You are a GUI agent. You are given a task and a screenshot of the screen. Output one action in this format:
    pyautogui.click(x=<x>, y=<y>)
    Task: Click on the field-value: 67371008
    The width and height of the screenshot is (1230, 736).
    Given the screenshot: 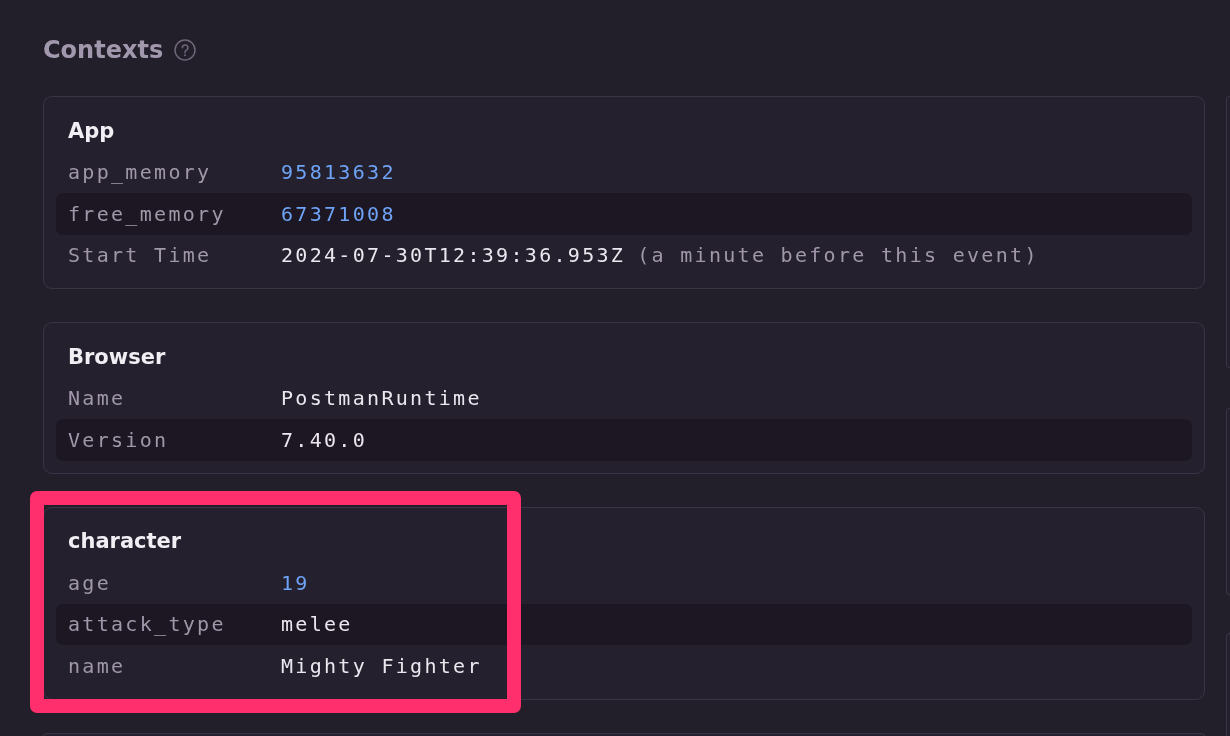 What is the action you would take?
    pyautogui.click(x=338, y=213)
    